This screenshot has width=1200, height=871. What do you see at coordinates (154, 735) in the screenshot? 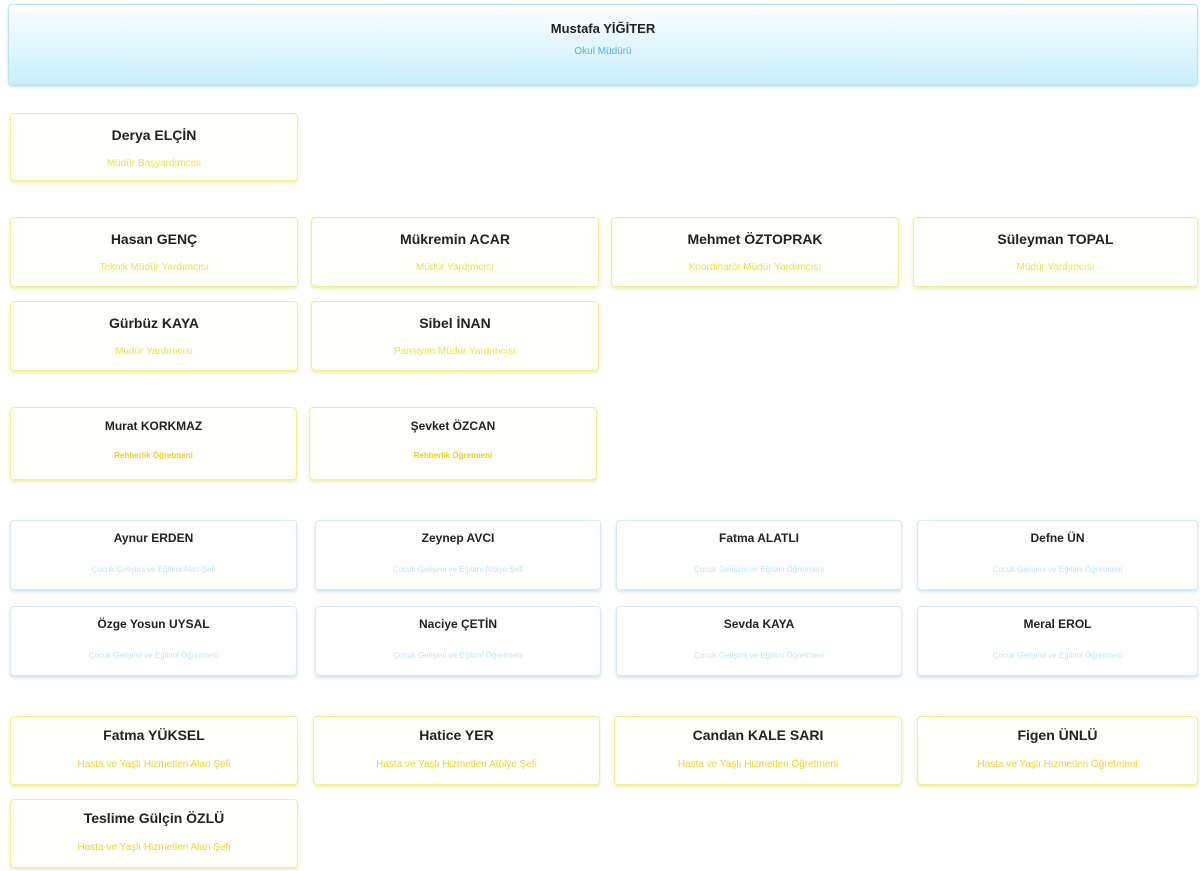
I see `person-name: Fatma YÜKSEL` at bounding box center [154, 735].